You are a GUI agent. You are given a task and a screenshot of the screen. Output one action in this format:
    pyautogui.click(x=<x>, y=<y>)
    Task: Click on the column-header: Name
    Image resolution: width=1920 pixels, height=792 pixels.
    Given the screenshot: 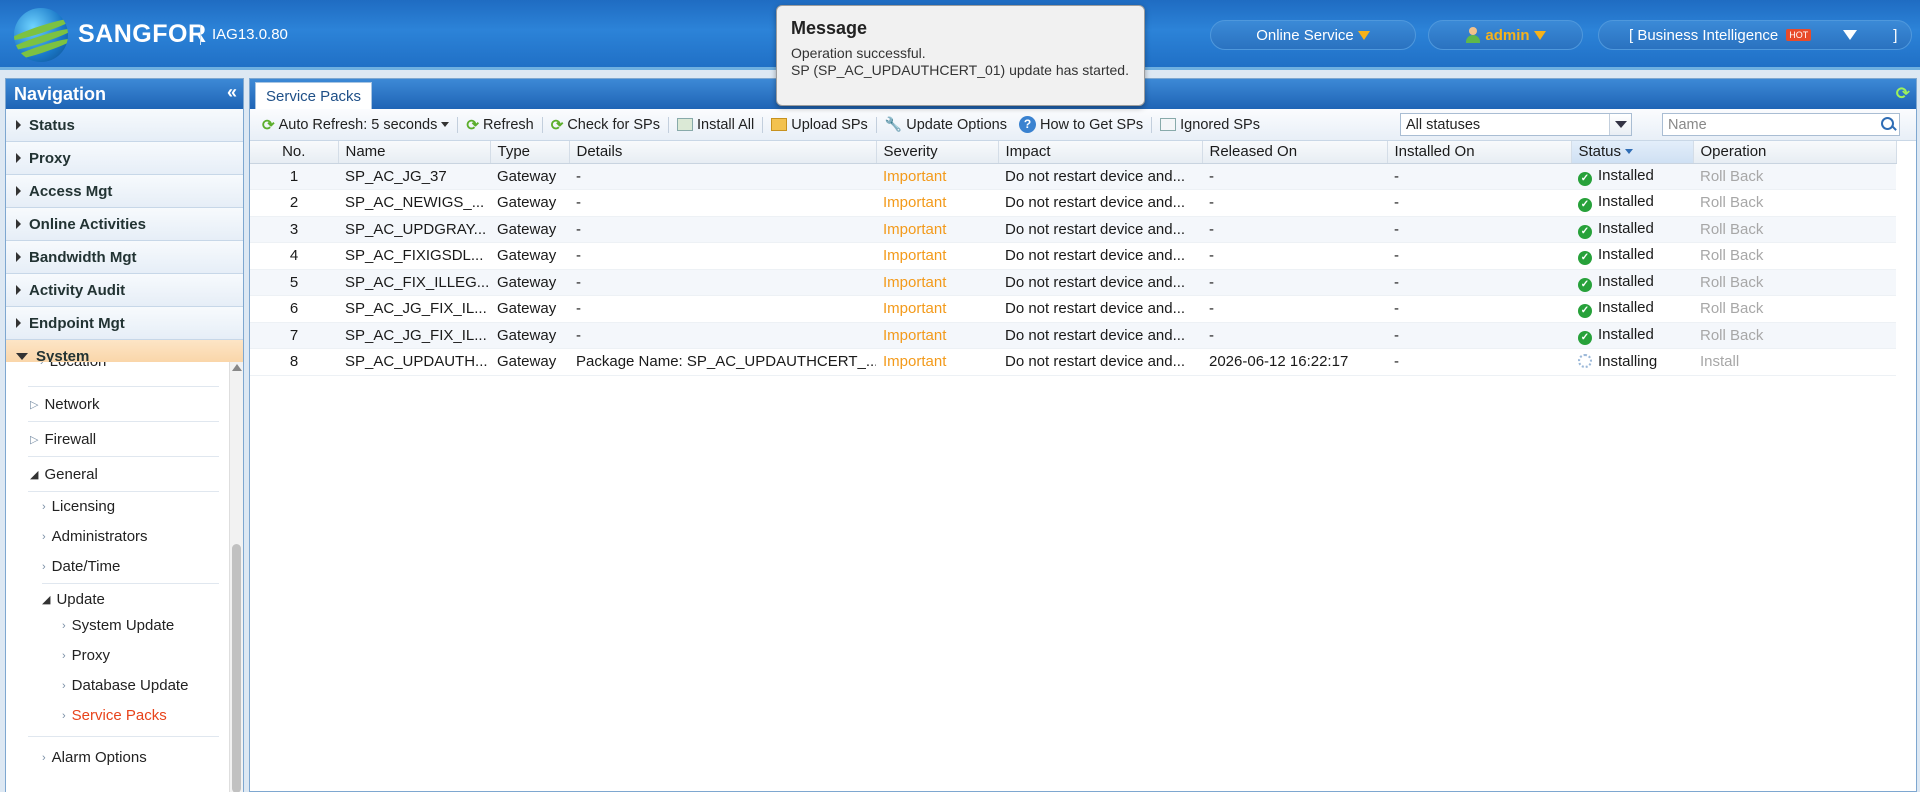 What is the action you would take?
    pyautogui.click(x=414, y=152)
    